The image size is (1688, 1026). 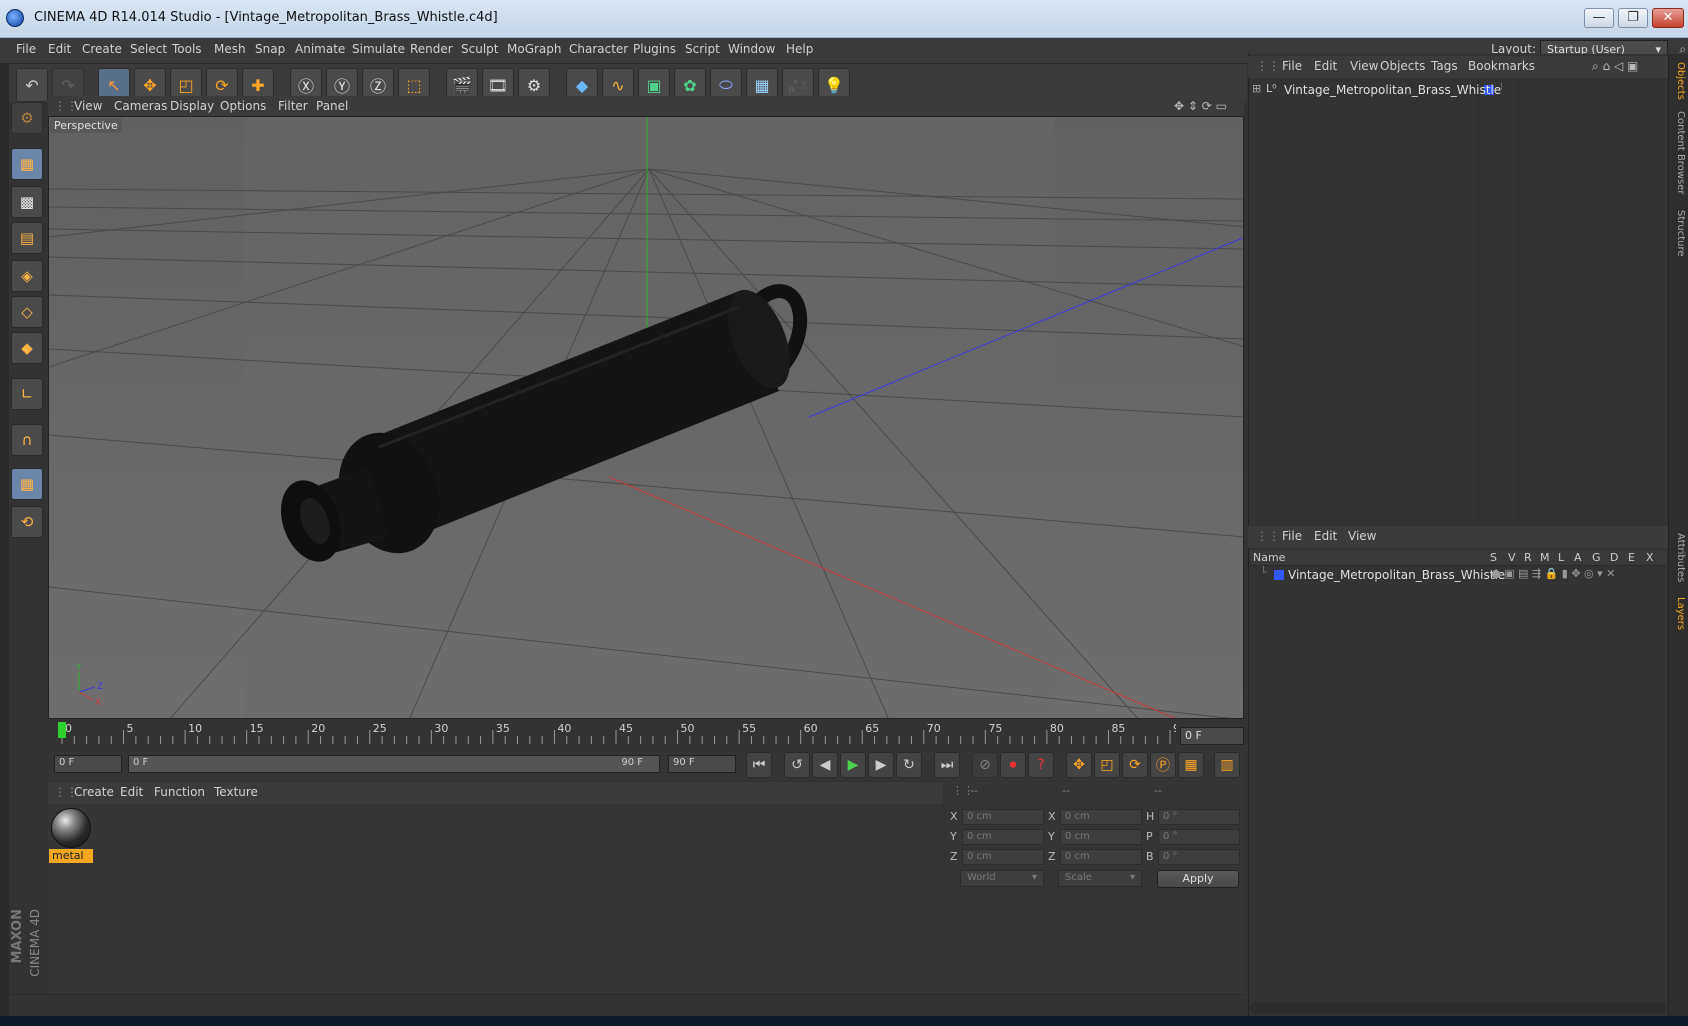 I want to click on menu-simulate: Simulate, so click(x=378, y=49).